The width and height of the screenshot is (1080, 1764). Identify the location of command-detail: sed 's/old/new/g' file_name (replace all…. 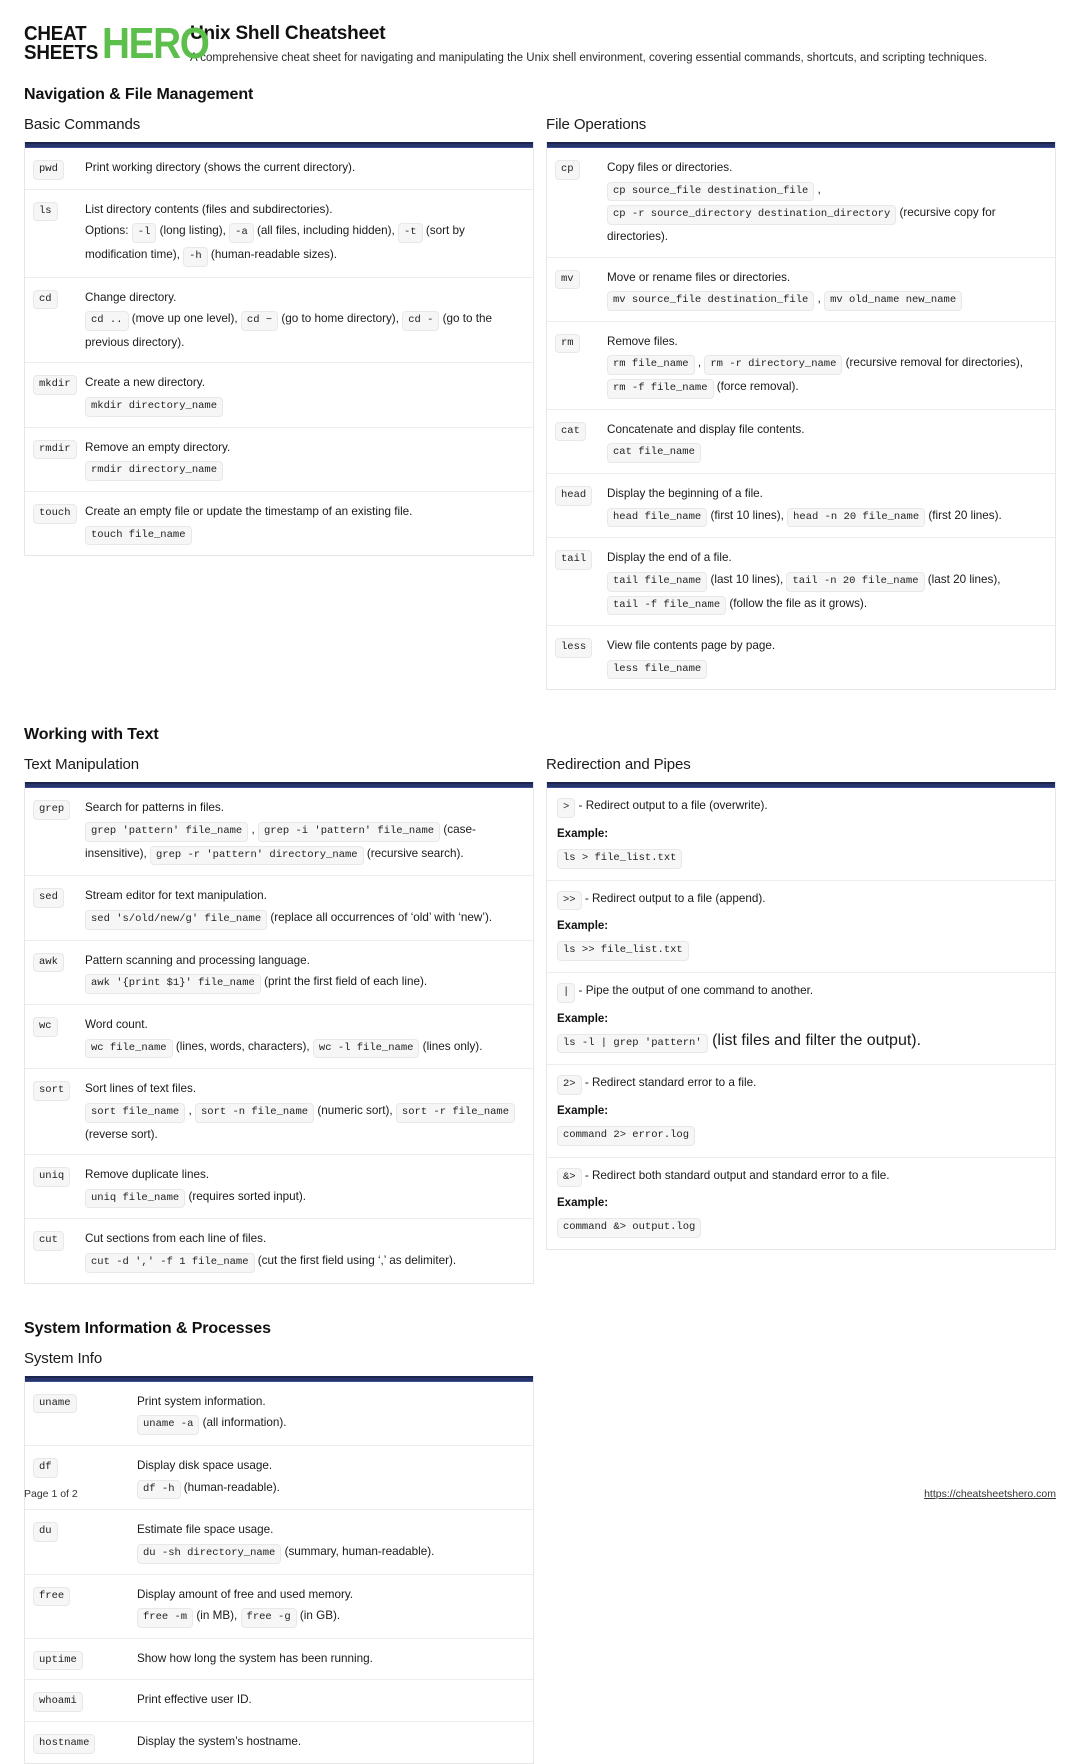
(288, 920).